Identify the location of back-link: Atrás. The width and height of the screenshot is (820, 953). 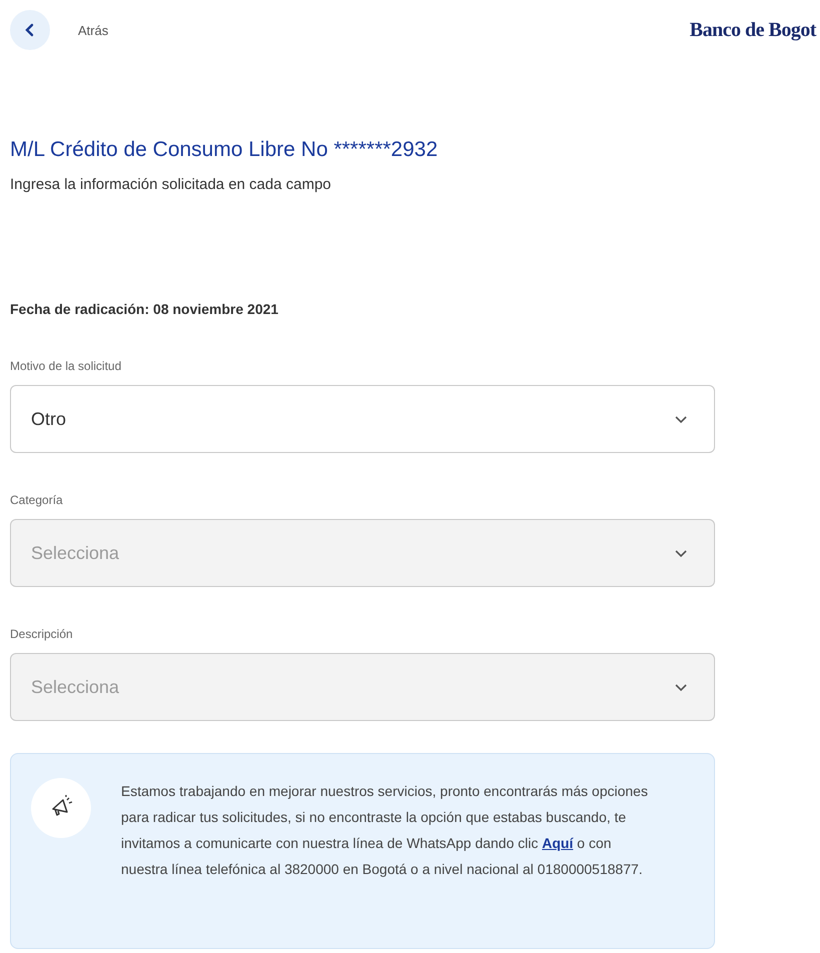
(93, 30).